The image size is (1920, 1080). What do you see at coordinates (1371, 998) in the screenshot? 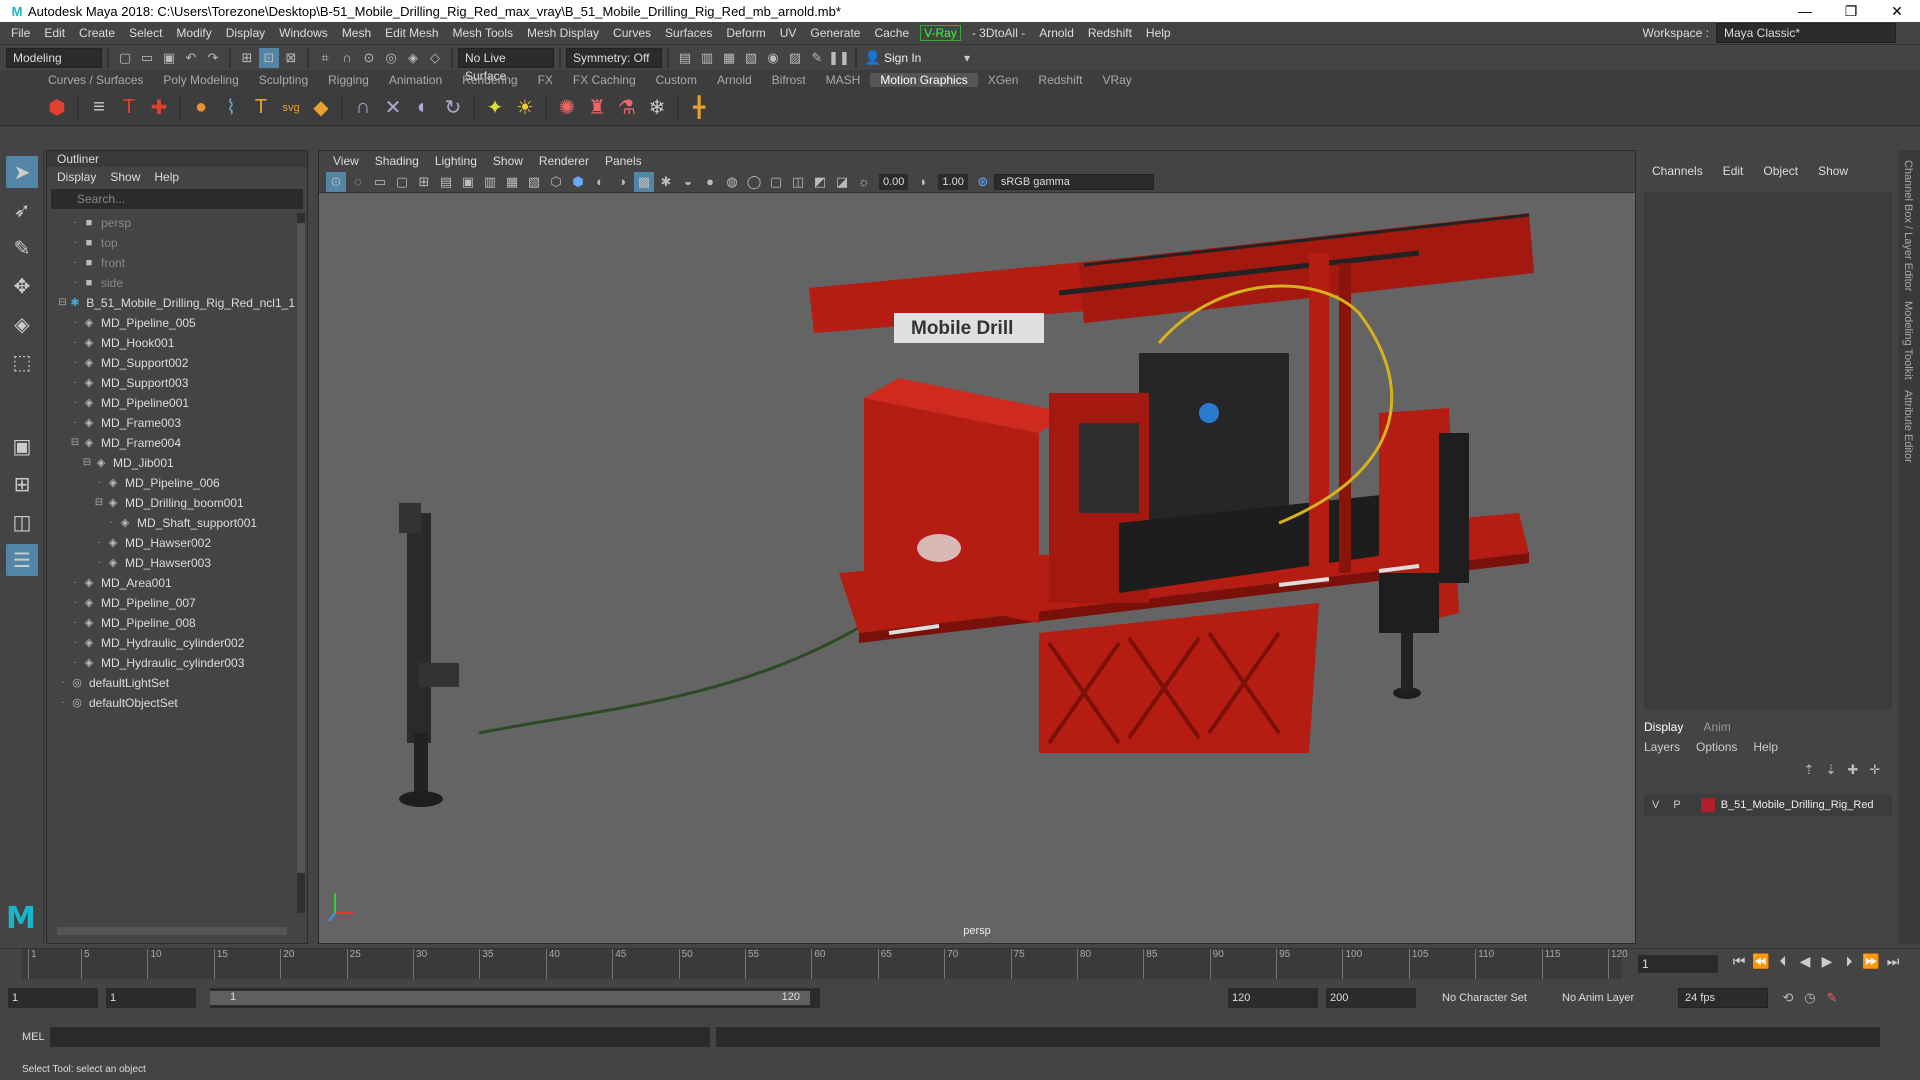
I see `anim-end-field: 200` at bounding box center [1371, 998].